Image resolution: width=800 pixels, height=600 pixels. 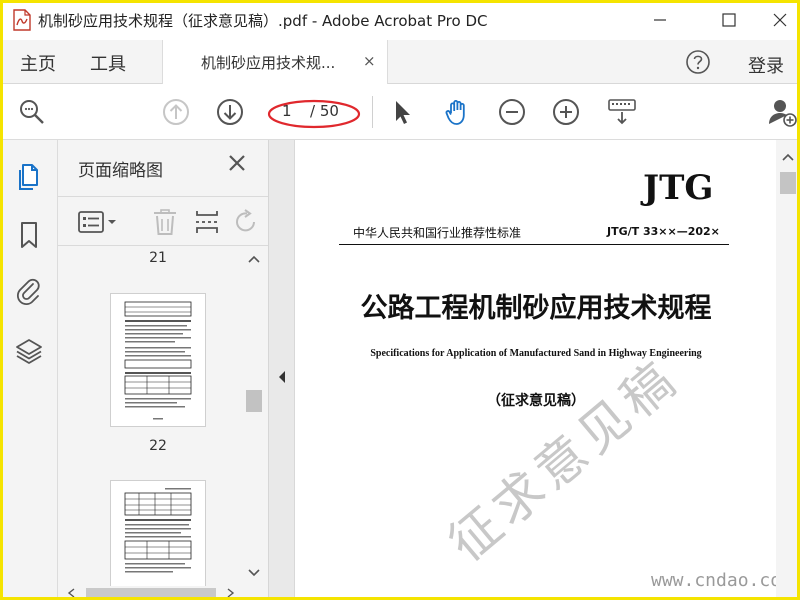 What do you see at coordinates (176, 112) in the screenshot?
I see `page-up-icon` at bounding box center [176, 112].